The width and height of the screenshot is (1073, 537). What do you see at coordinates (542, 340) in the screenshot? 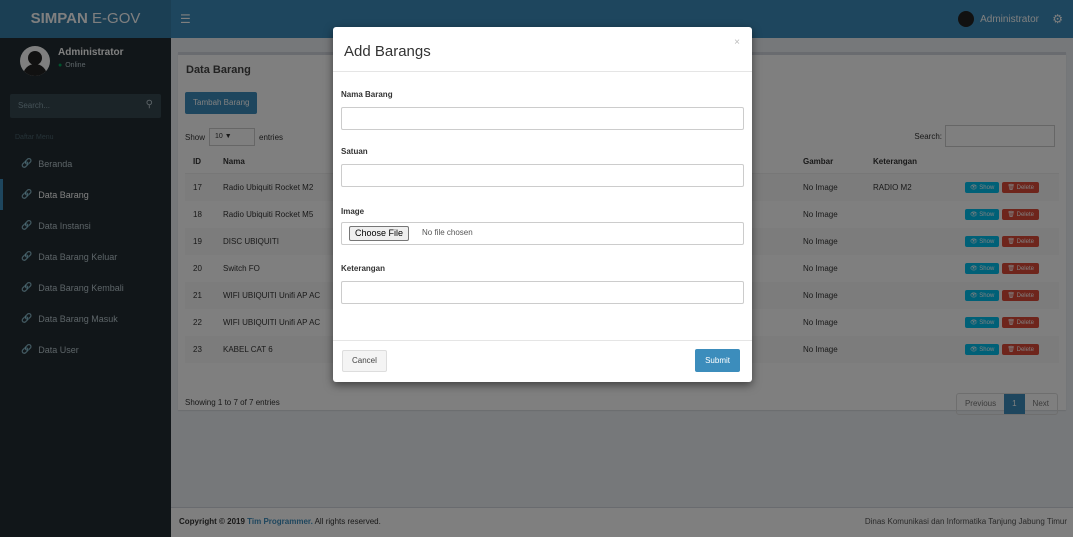
I see `modal-footer-divider` at bounding box center [542, 340].